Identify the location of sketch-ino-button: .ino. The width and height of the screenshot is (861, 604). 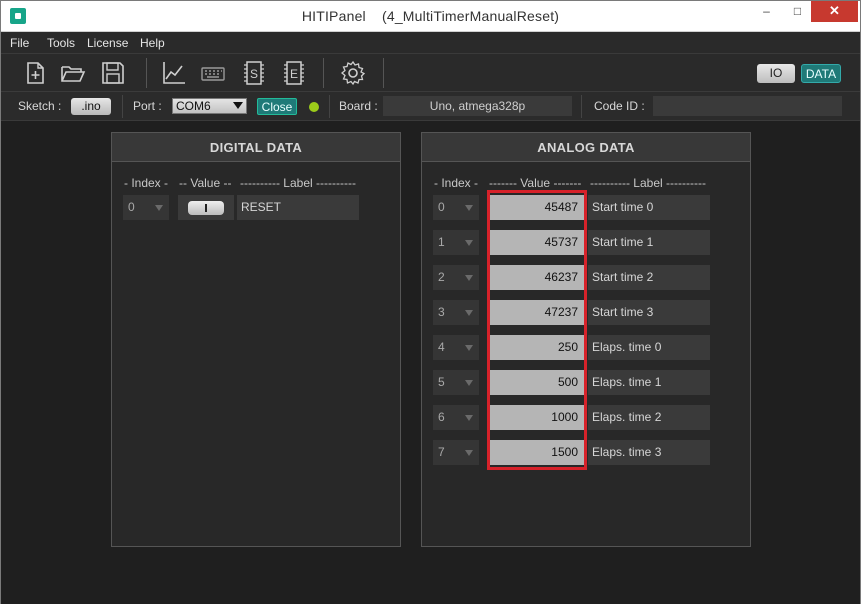
(91, 106).